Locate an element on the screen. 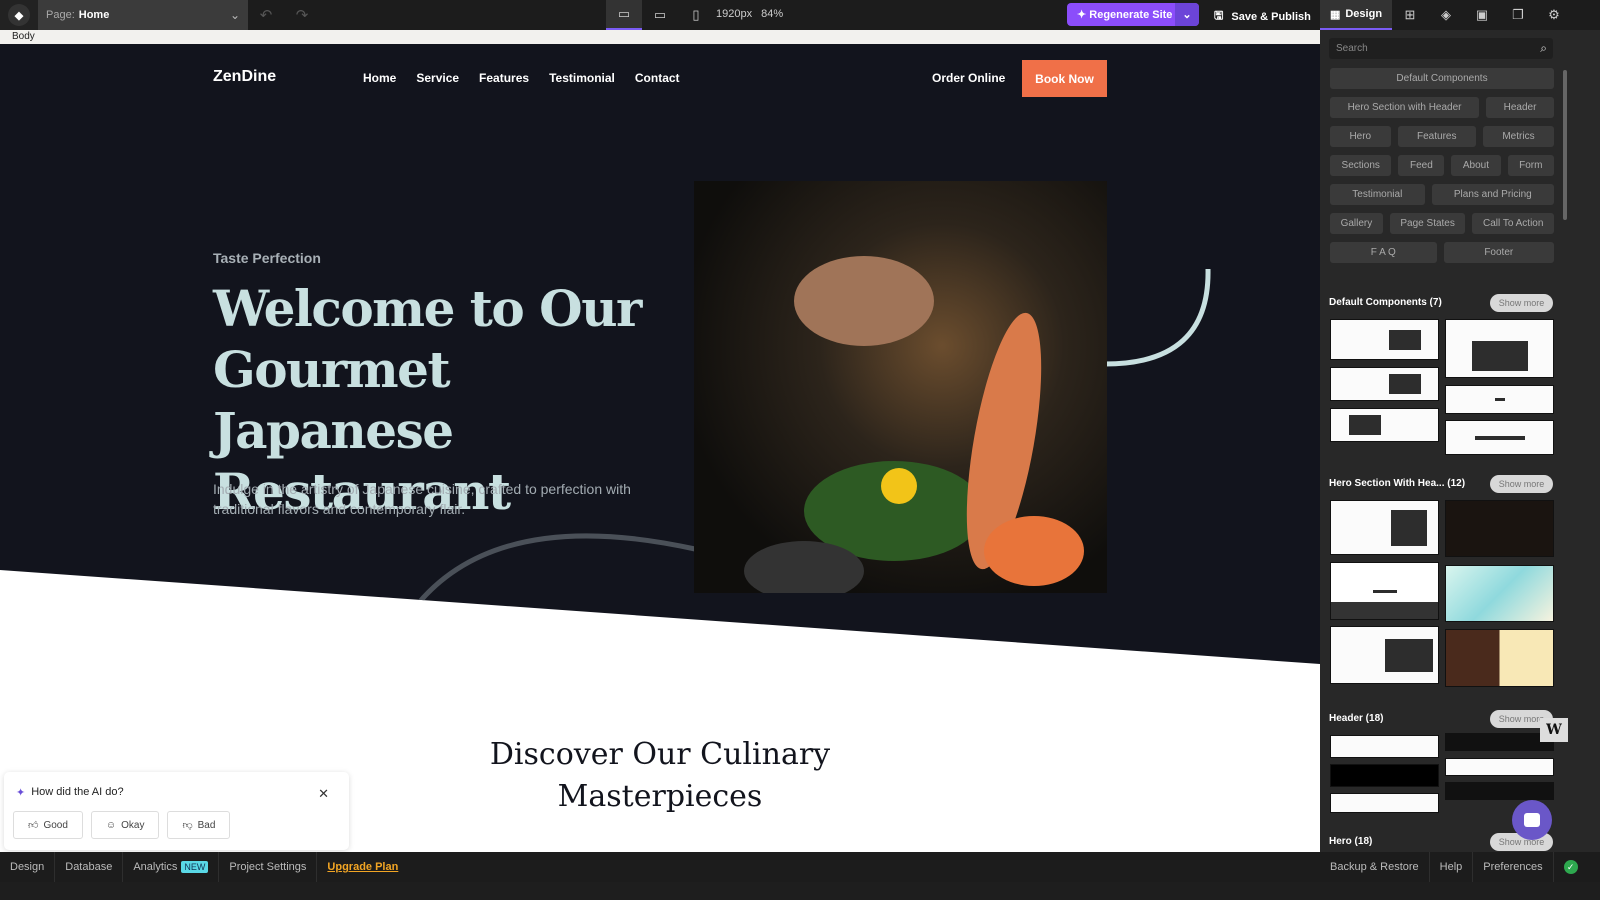 This screenshot has width=1600, height=900. chat-support-button is located at coordinates (1532, 820).